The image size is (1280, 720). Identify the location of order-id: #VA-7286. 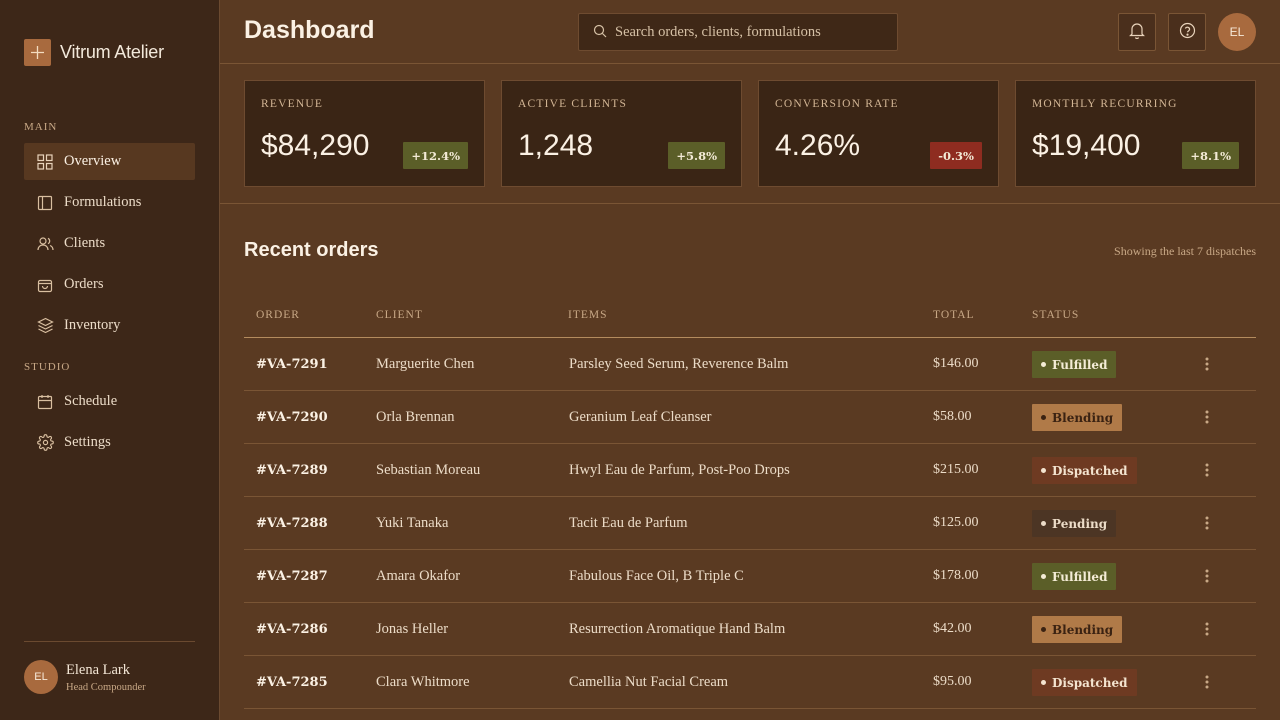
(292, 629).